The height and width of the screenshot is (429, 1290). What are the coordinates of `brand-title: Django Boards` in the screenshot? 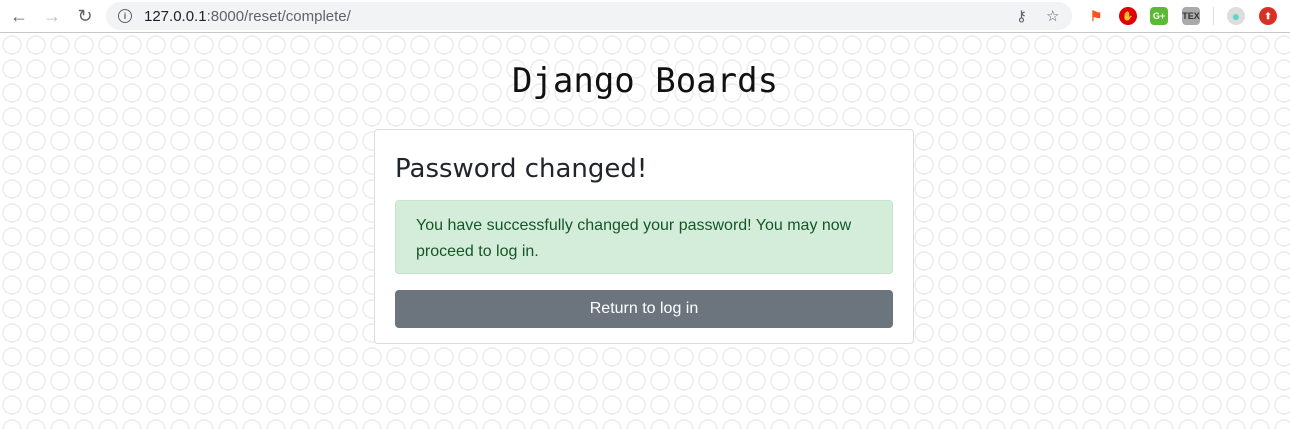 It's located at (645, 81).